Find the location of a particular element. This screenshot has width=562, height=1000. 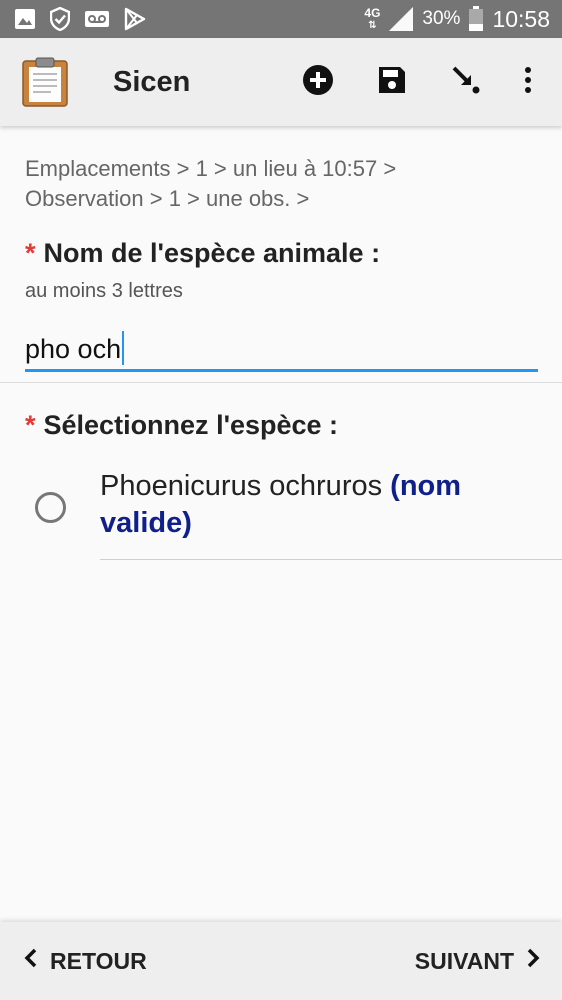

overflow-menu-button is located at coordinates (528, 82).